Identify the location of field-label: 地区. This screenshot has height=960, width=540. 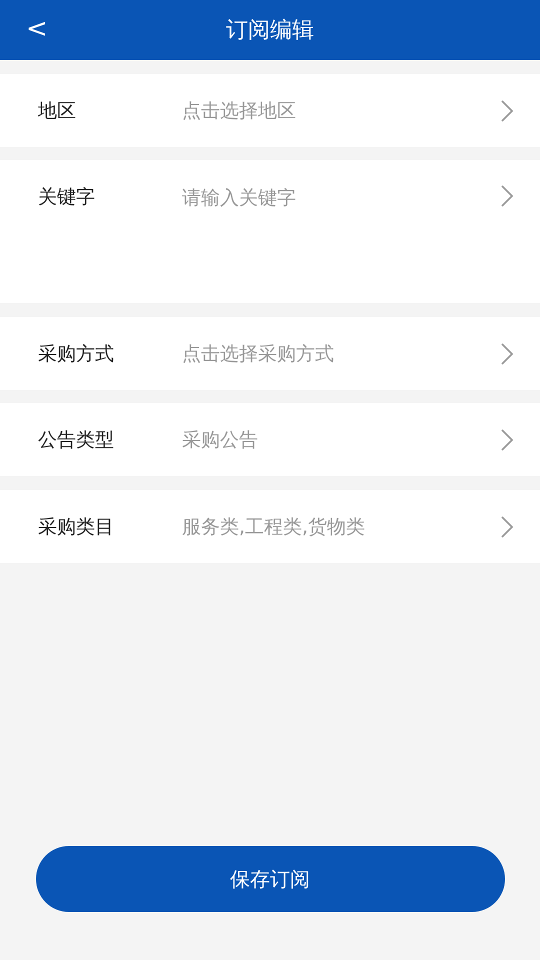
(57, 111).